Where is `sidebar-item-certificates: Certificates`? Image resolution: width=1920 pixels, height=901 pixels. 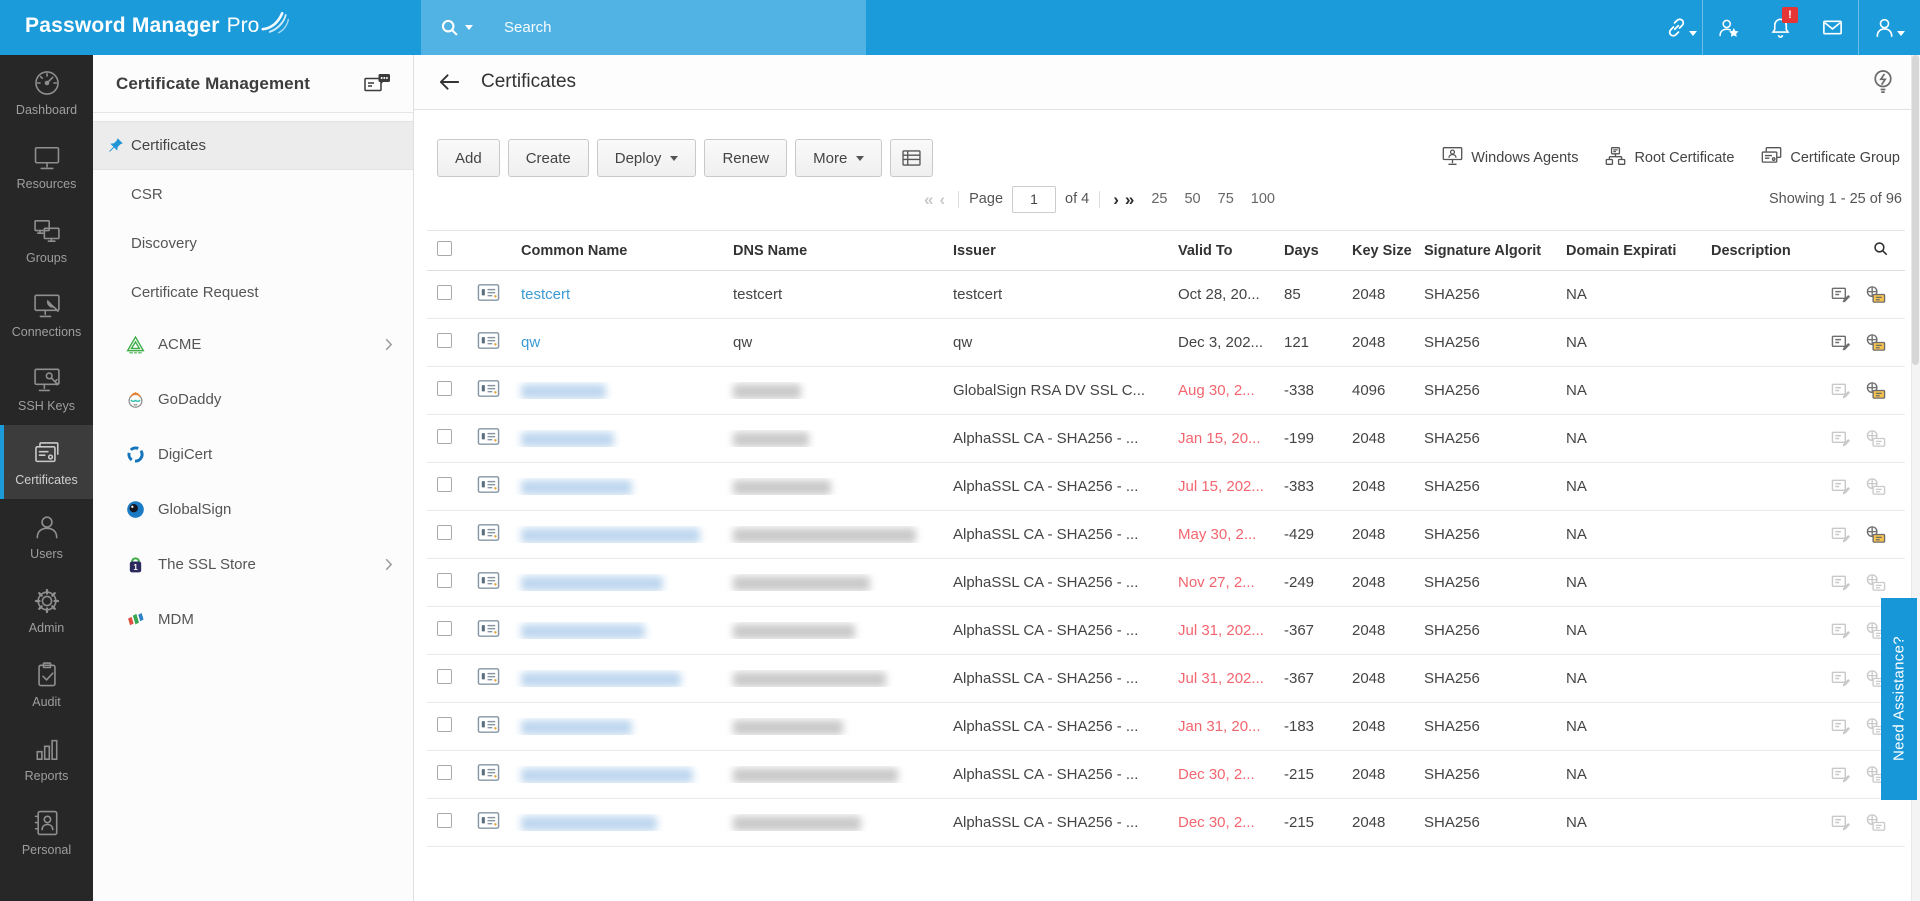 sidebar-item-certificates: Certificates is located at coordinates (46, 462).